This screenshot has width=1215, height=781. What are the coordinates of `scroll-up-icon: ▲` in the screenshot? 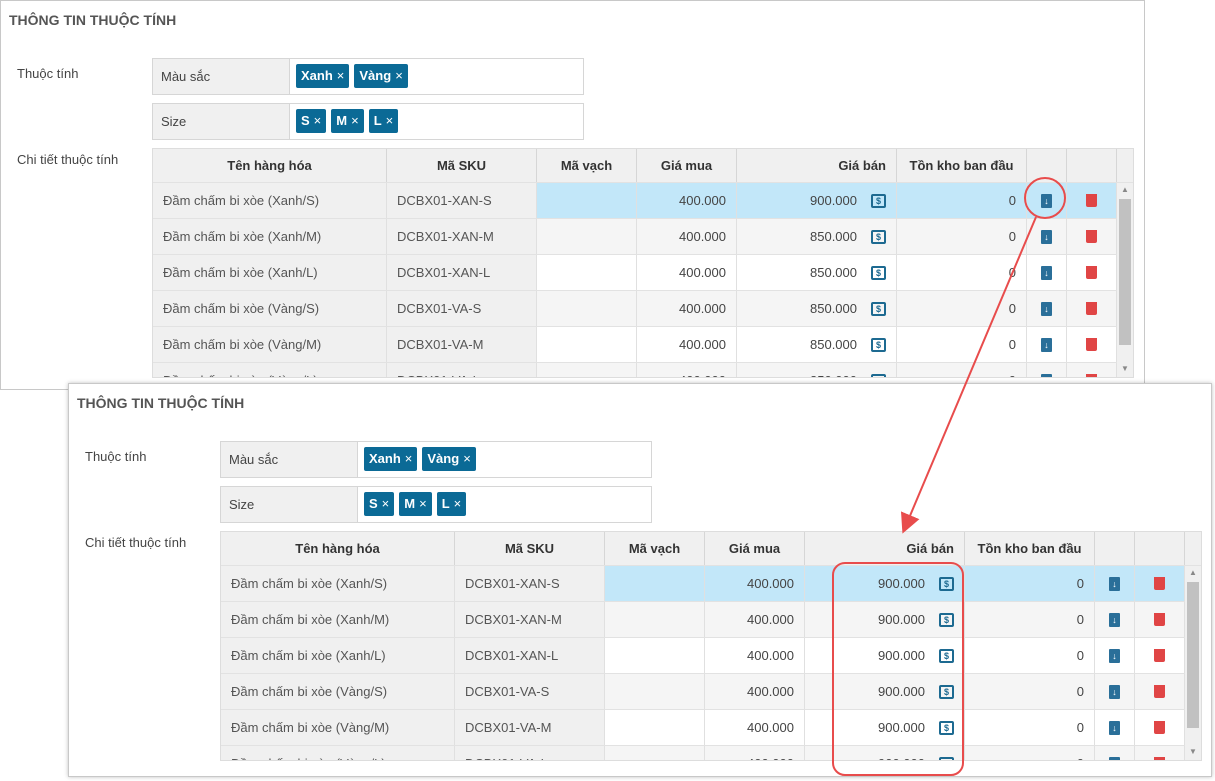 It's located at (1193, 572).